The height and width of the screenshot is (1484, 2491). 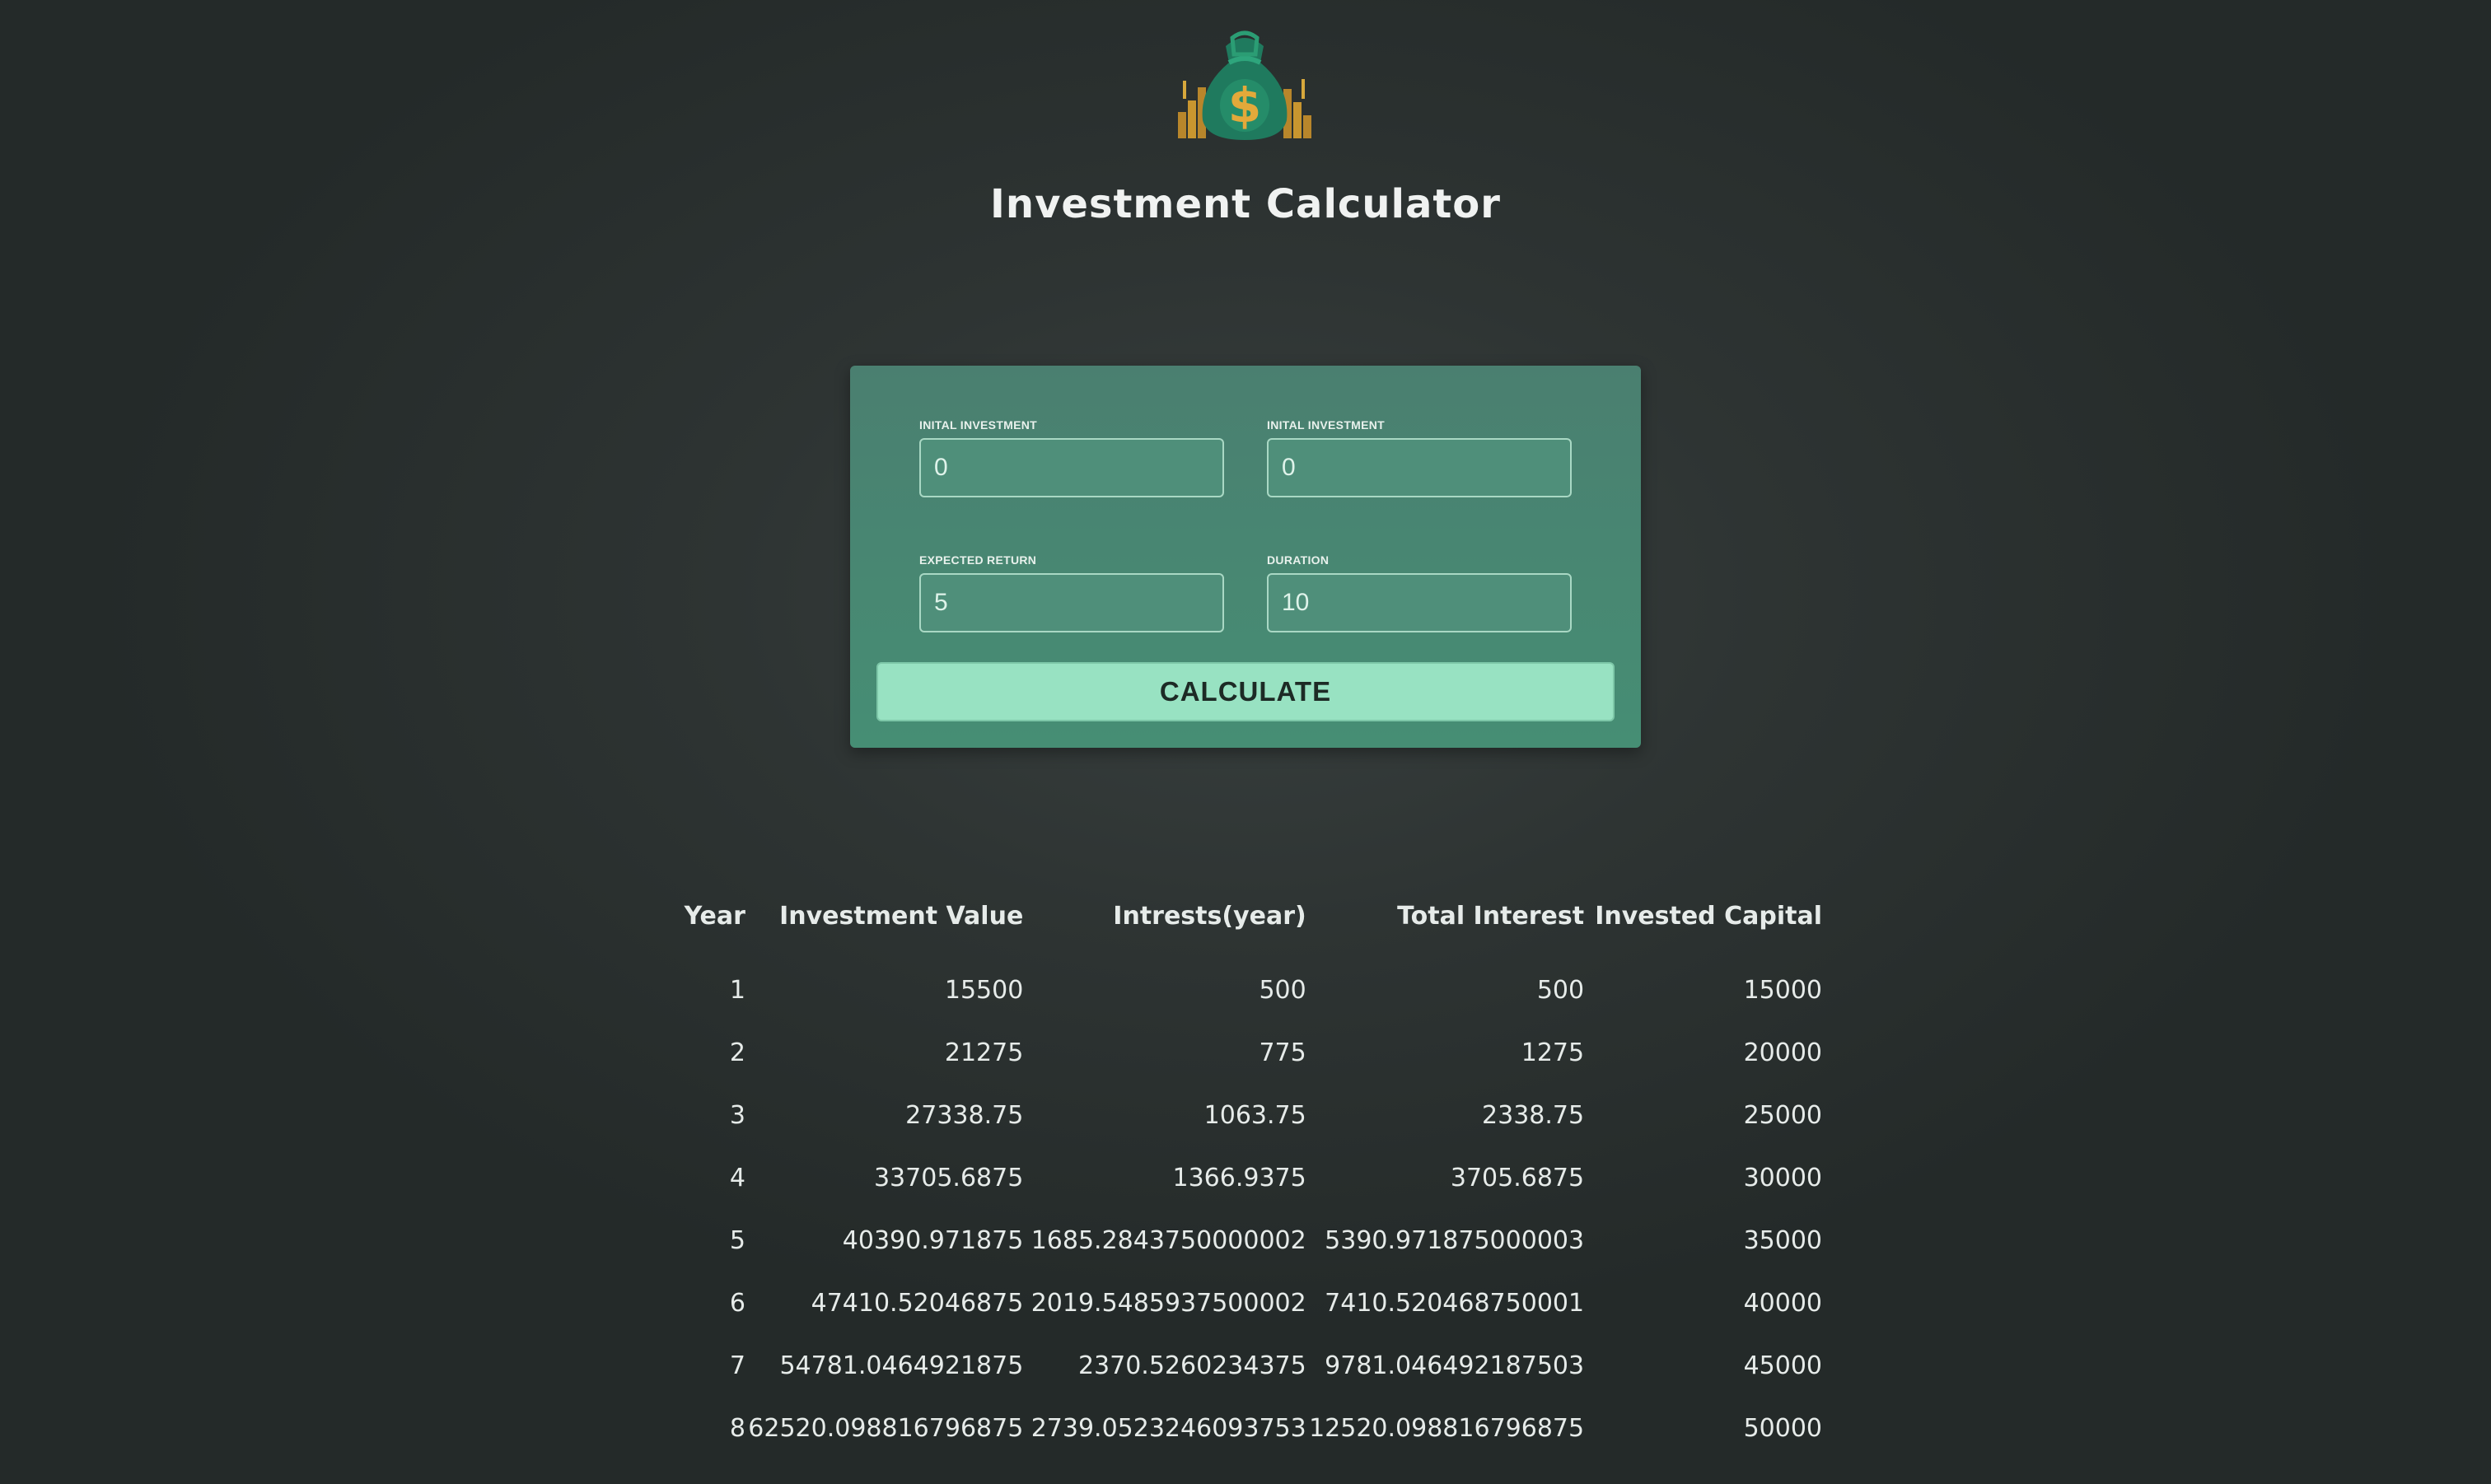 What do you see at coordinates (1447, 1428) in the screenshot?
I see `cell-total-interest: 12520.098816796875` at bounding box center [1447, 1428].